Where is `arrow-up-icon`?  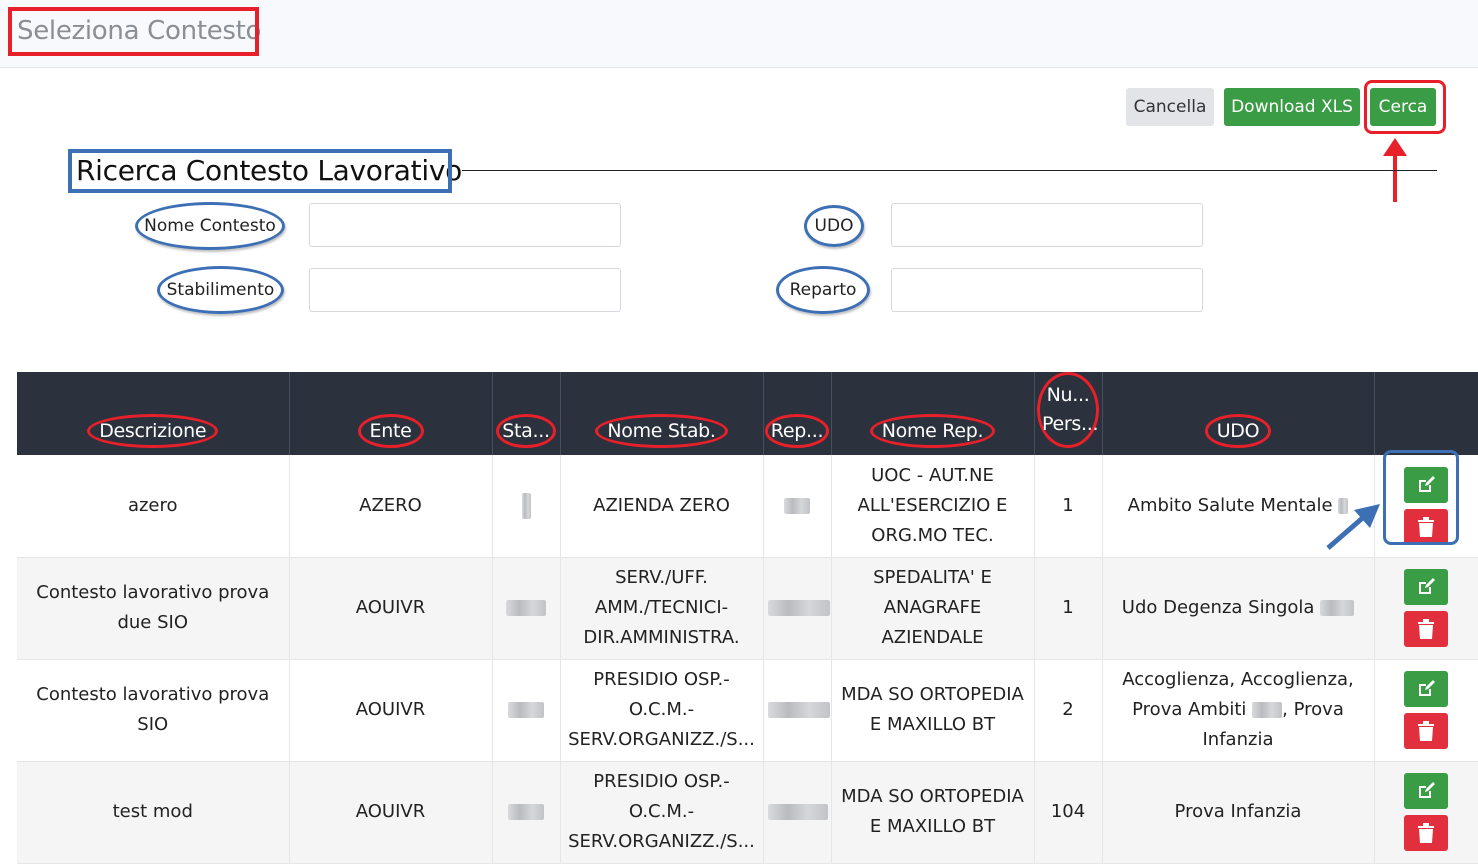
arrow-up-icon is located at coordinates (1395, 170).